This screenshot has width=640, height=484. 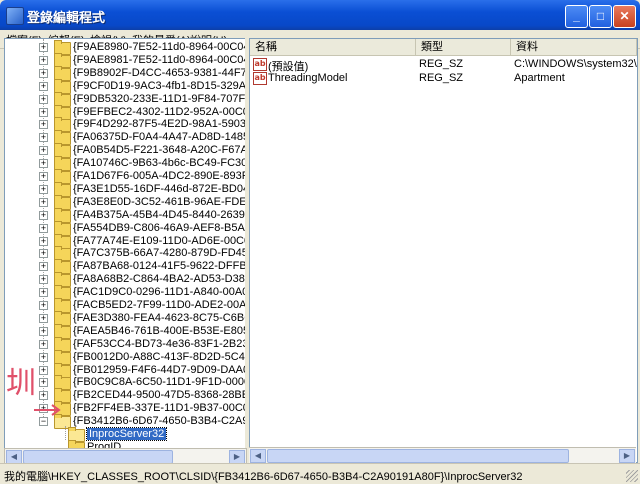 What do you see at coordinates (159, 98) in the screenshot?
I see `tree-item-label: {F9DB5320-233E-11D1-9F84-707F02C10` at bounding box center [159, 98].